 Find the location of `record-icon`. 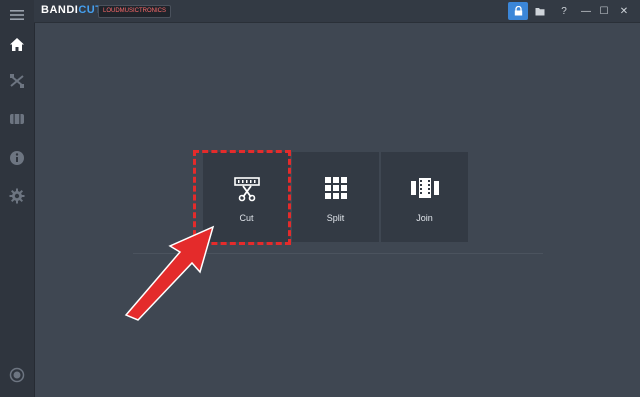

record-icon is located at coordinates (17, 375).